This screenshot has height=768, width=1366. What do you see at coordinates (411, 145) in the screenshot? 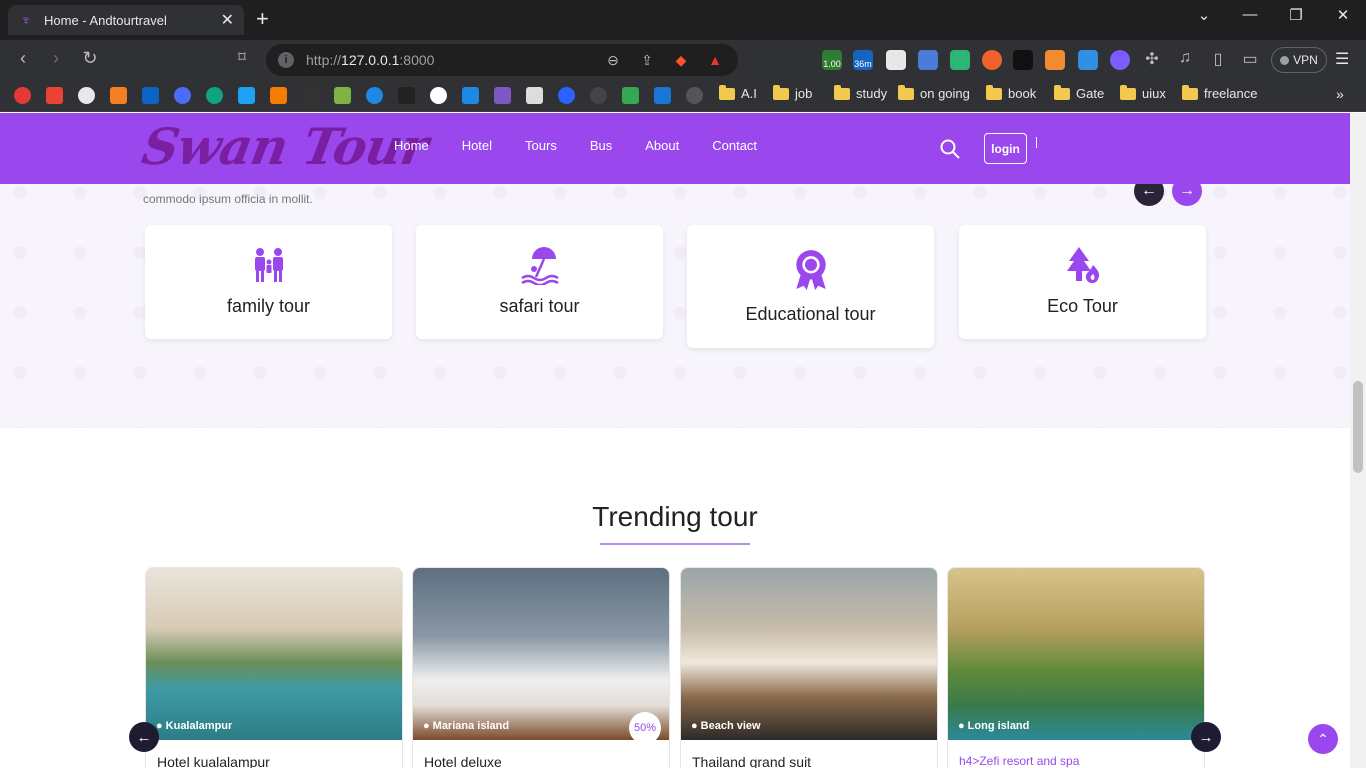
I see `nav-home: Home` at bounding box center [411, 145].